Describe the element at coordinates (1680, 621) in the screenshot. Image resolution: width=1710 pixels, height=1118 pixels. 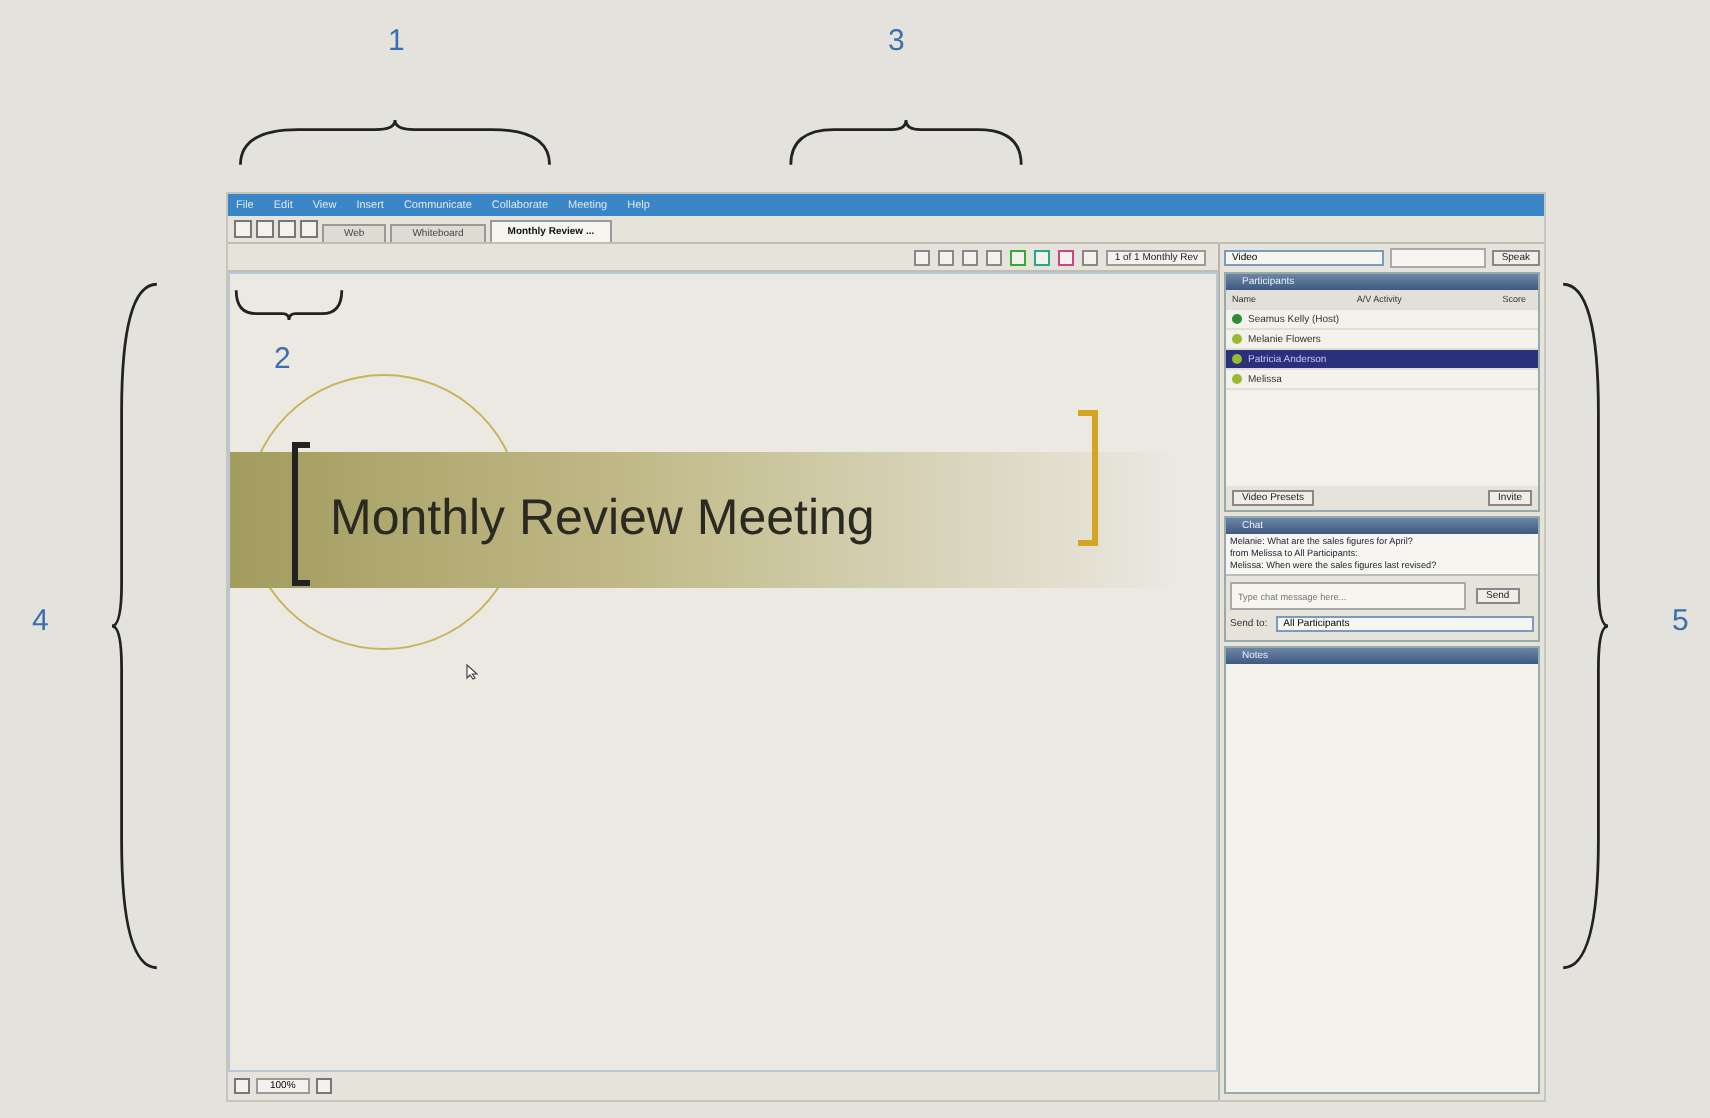
I see `callout-number: 5` at that location.